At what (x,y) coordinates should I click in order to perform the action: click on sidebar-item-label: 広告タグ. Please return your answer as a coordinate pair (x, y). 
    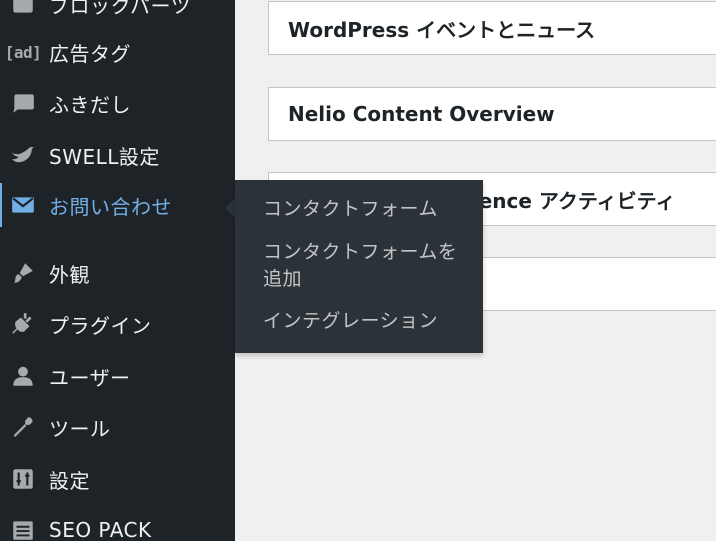
    Looking at the image, I should click on (90, 53).